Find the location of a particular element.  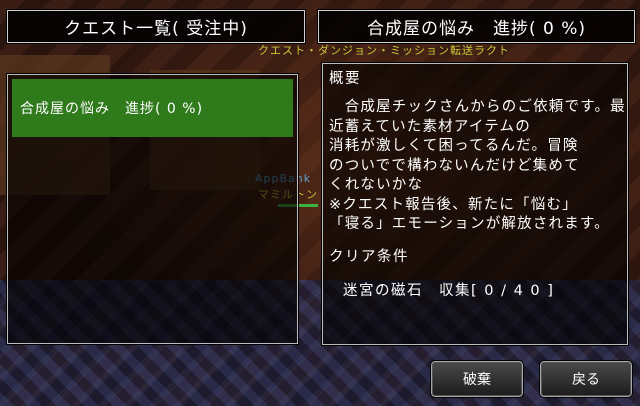

quest-transfer-banner: クエスト・ダンジョン・ミッション転送ラクト is located at coordinates (384, 50).